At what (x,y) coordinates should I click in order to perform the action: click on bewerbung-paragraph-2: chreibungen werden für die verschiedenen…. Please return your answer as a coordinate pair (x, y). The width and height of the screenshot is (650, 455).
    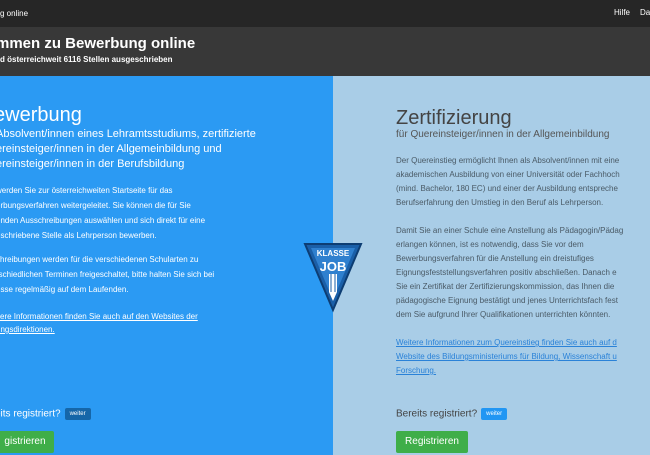
    Looking at the image, I should click on (107, 274).